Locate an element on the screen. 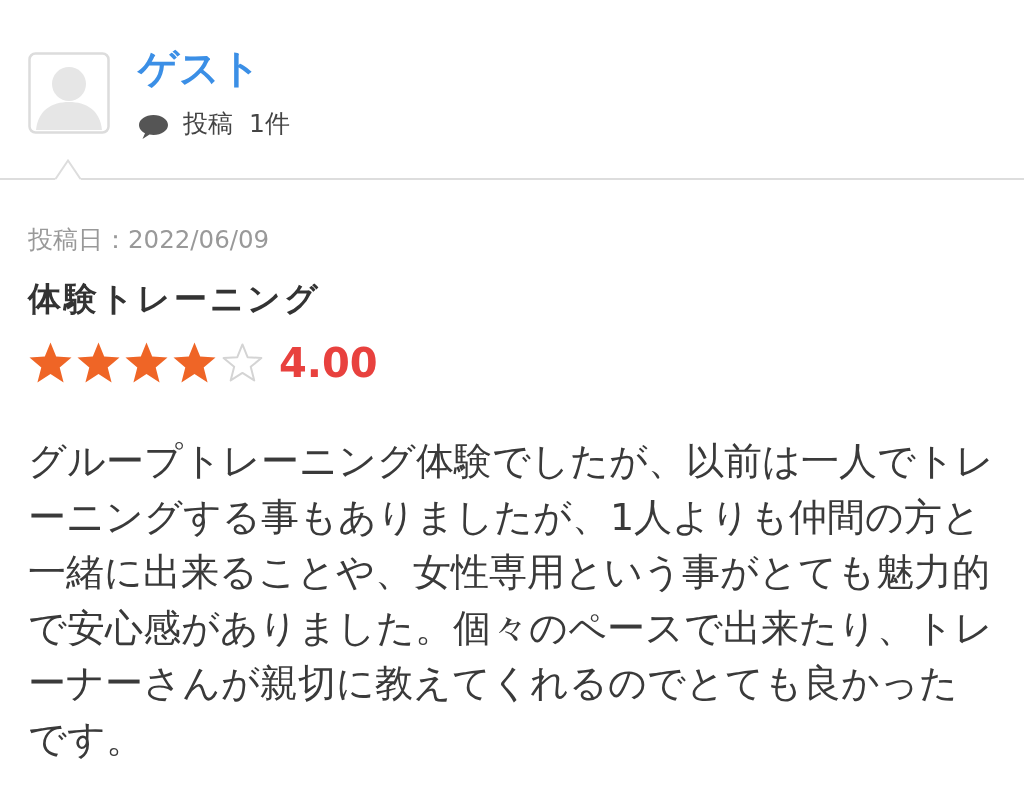  post-date: 投稿日：2022/06/09 is located at coordinates (149, 240).